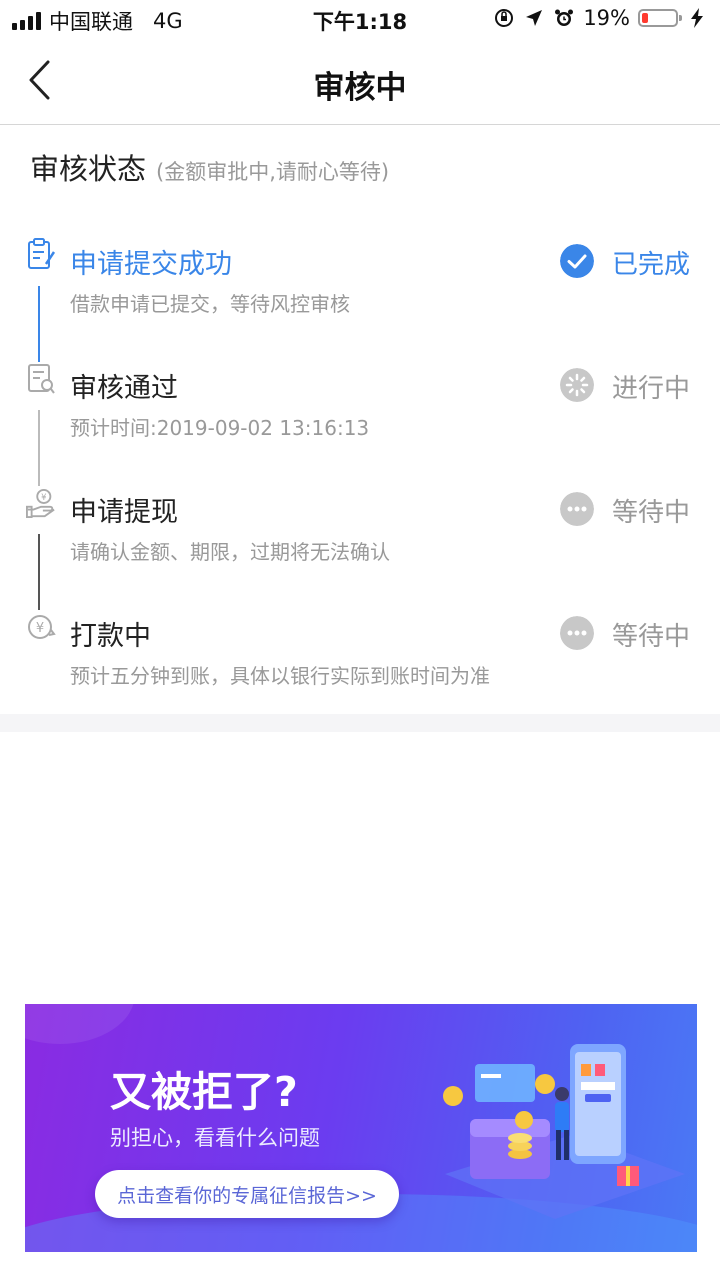 Image resolution: width=720 pixels, height=1280 pixels. I want to click on banner-subtitle: 别担心，看看什么问题, so click(215, 1138).